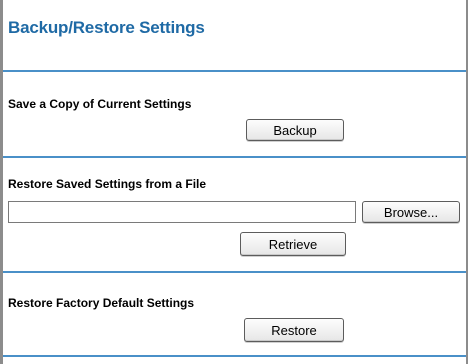  Describe the element at coordinates (293, 244) in the screenshot. I see `retrieve-button: Retrieve` at that location.